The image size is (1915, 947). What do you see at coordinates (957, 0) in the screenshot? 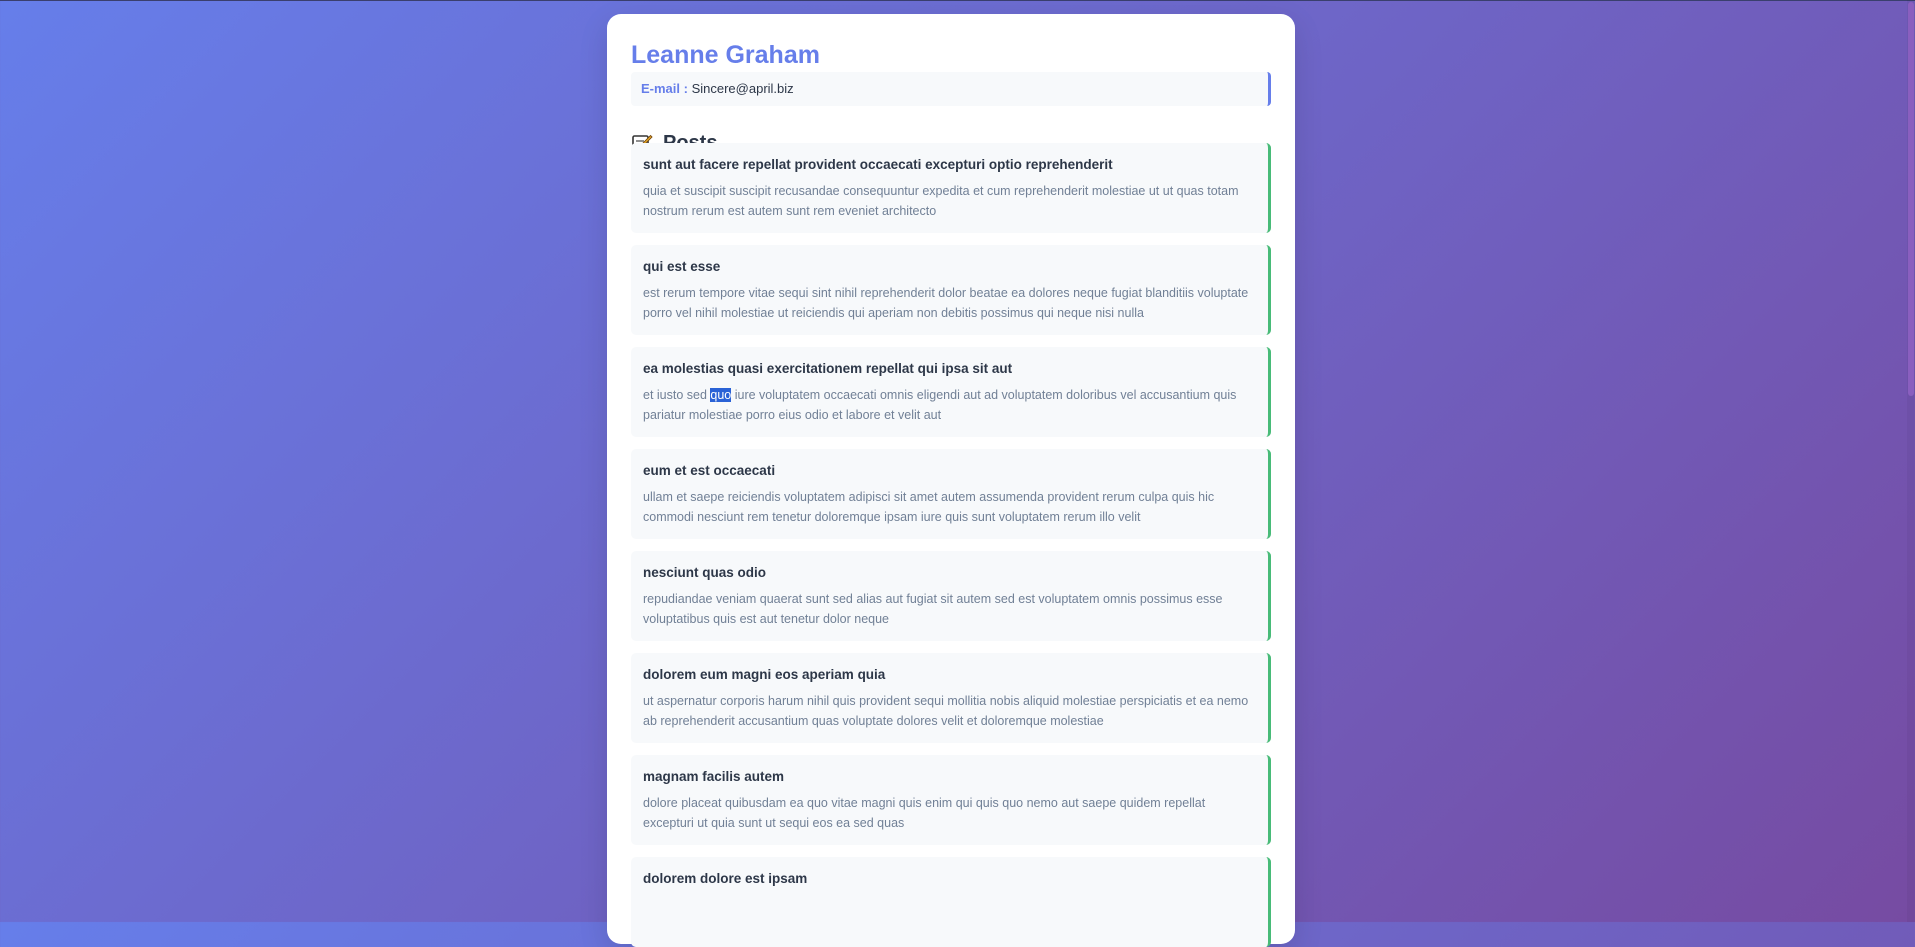
I see `window-top-border` at bounding box center [957, 0].